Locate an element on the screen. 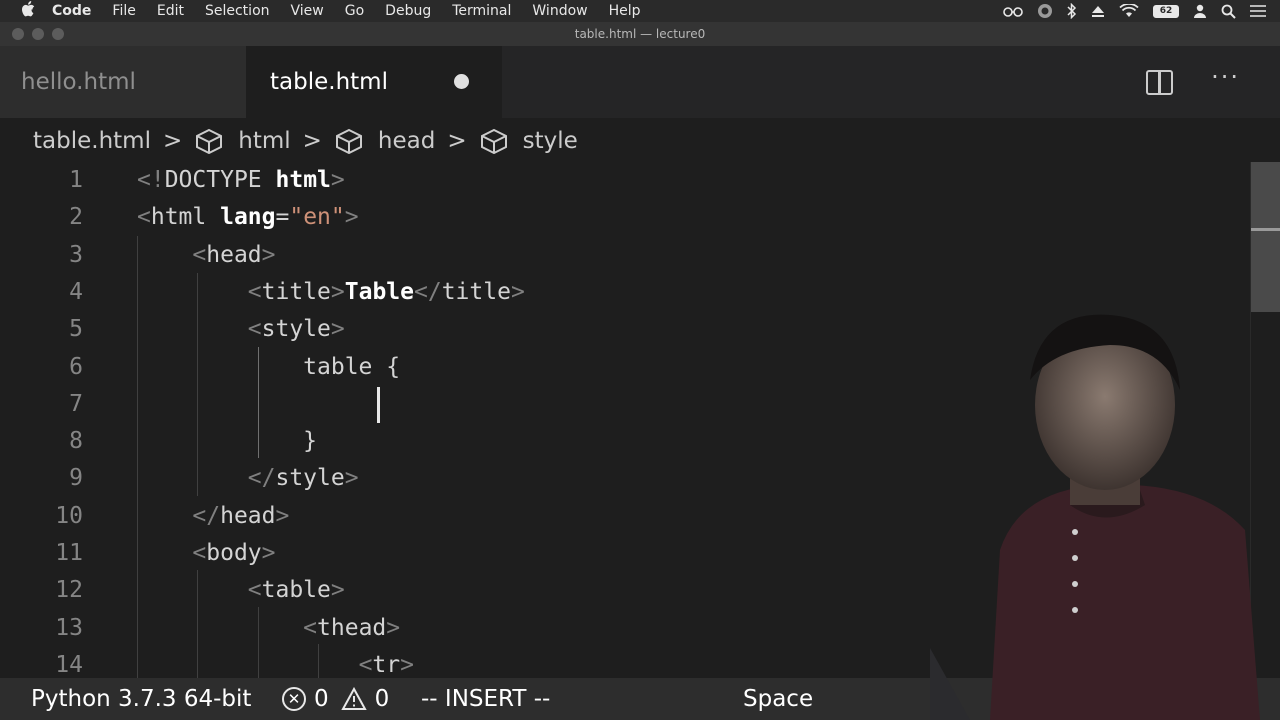  code-text: <table> is located at coordinates (296, 590).